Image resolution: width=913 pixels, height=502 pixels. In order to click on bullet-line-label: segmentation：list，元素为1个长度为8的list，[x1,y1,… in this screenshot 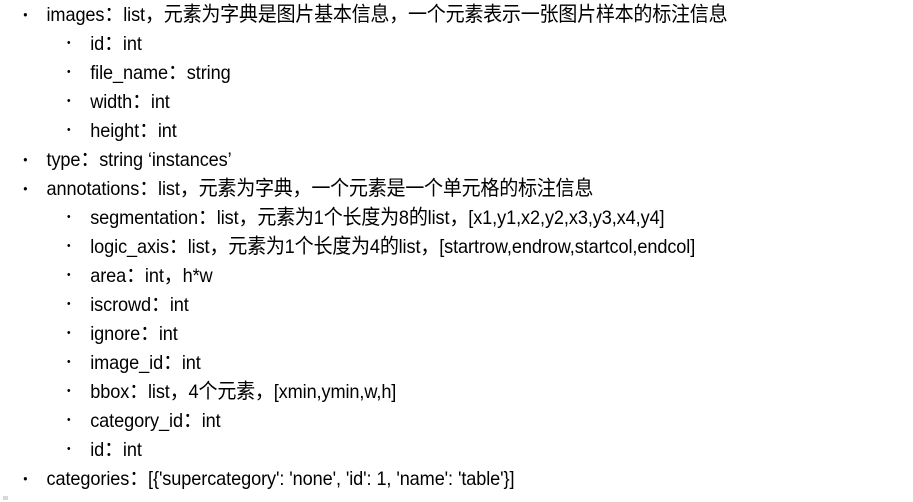, I will do `click(377, 217)`.